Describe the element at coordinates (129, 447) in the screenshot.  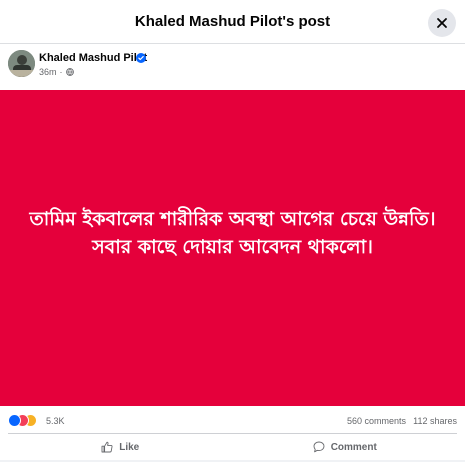
I see `like-label: Like` at that location.